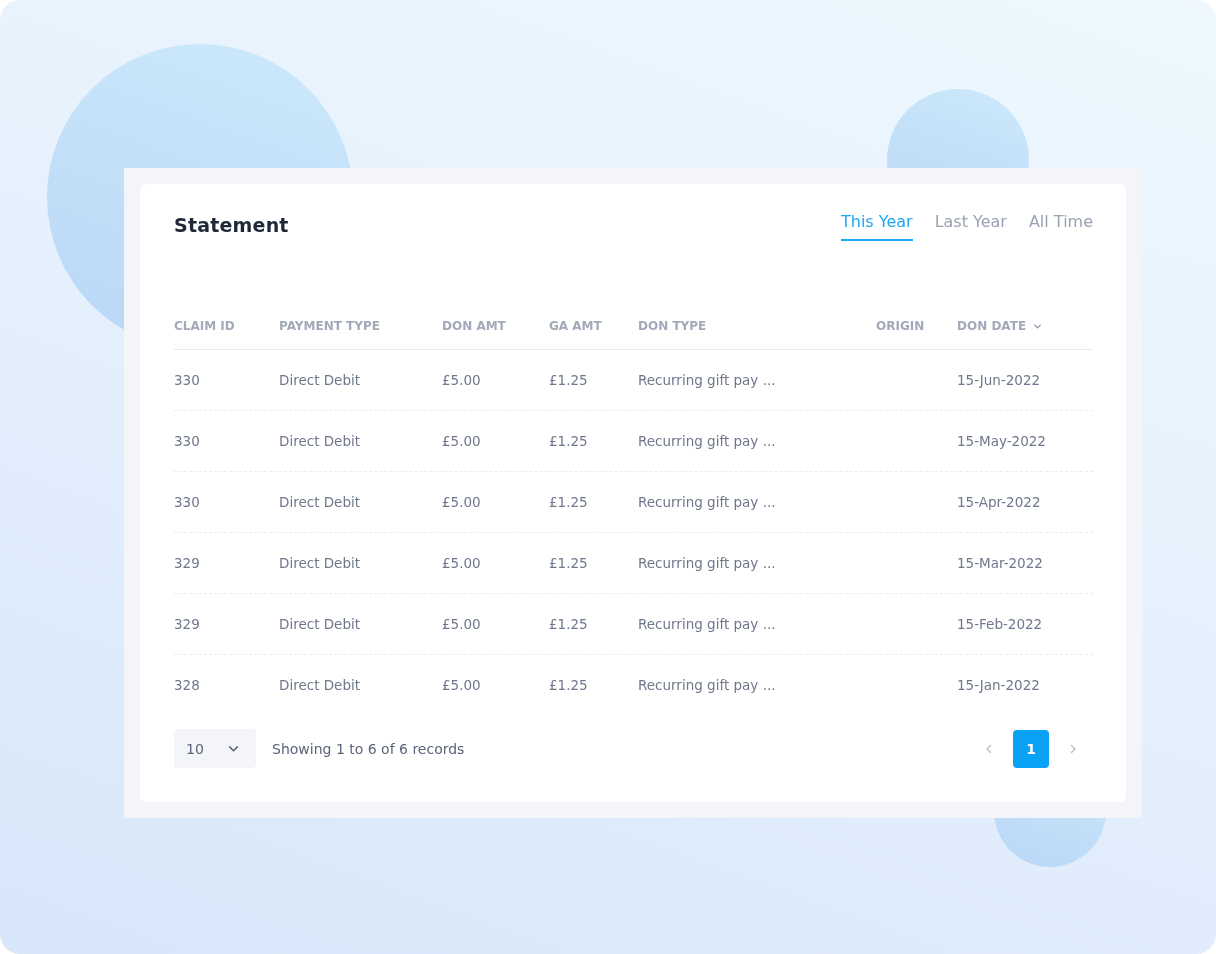  What do you see at coordinates (900, 326) in the screenshot?
I see `column-header: ORIGIN` at bounding box center [900, 326].